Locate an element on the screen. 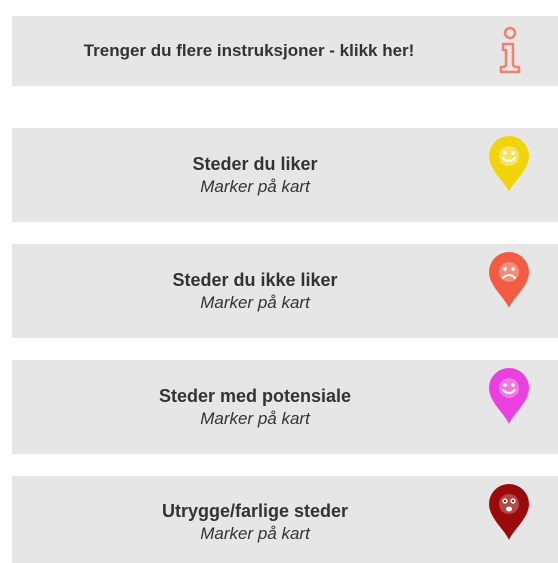 The width and height of the screenshot is (558, 563). danger-pin-icon is located at coordinates (509, 512).